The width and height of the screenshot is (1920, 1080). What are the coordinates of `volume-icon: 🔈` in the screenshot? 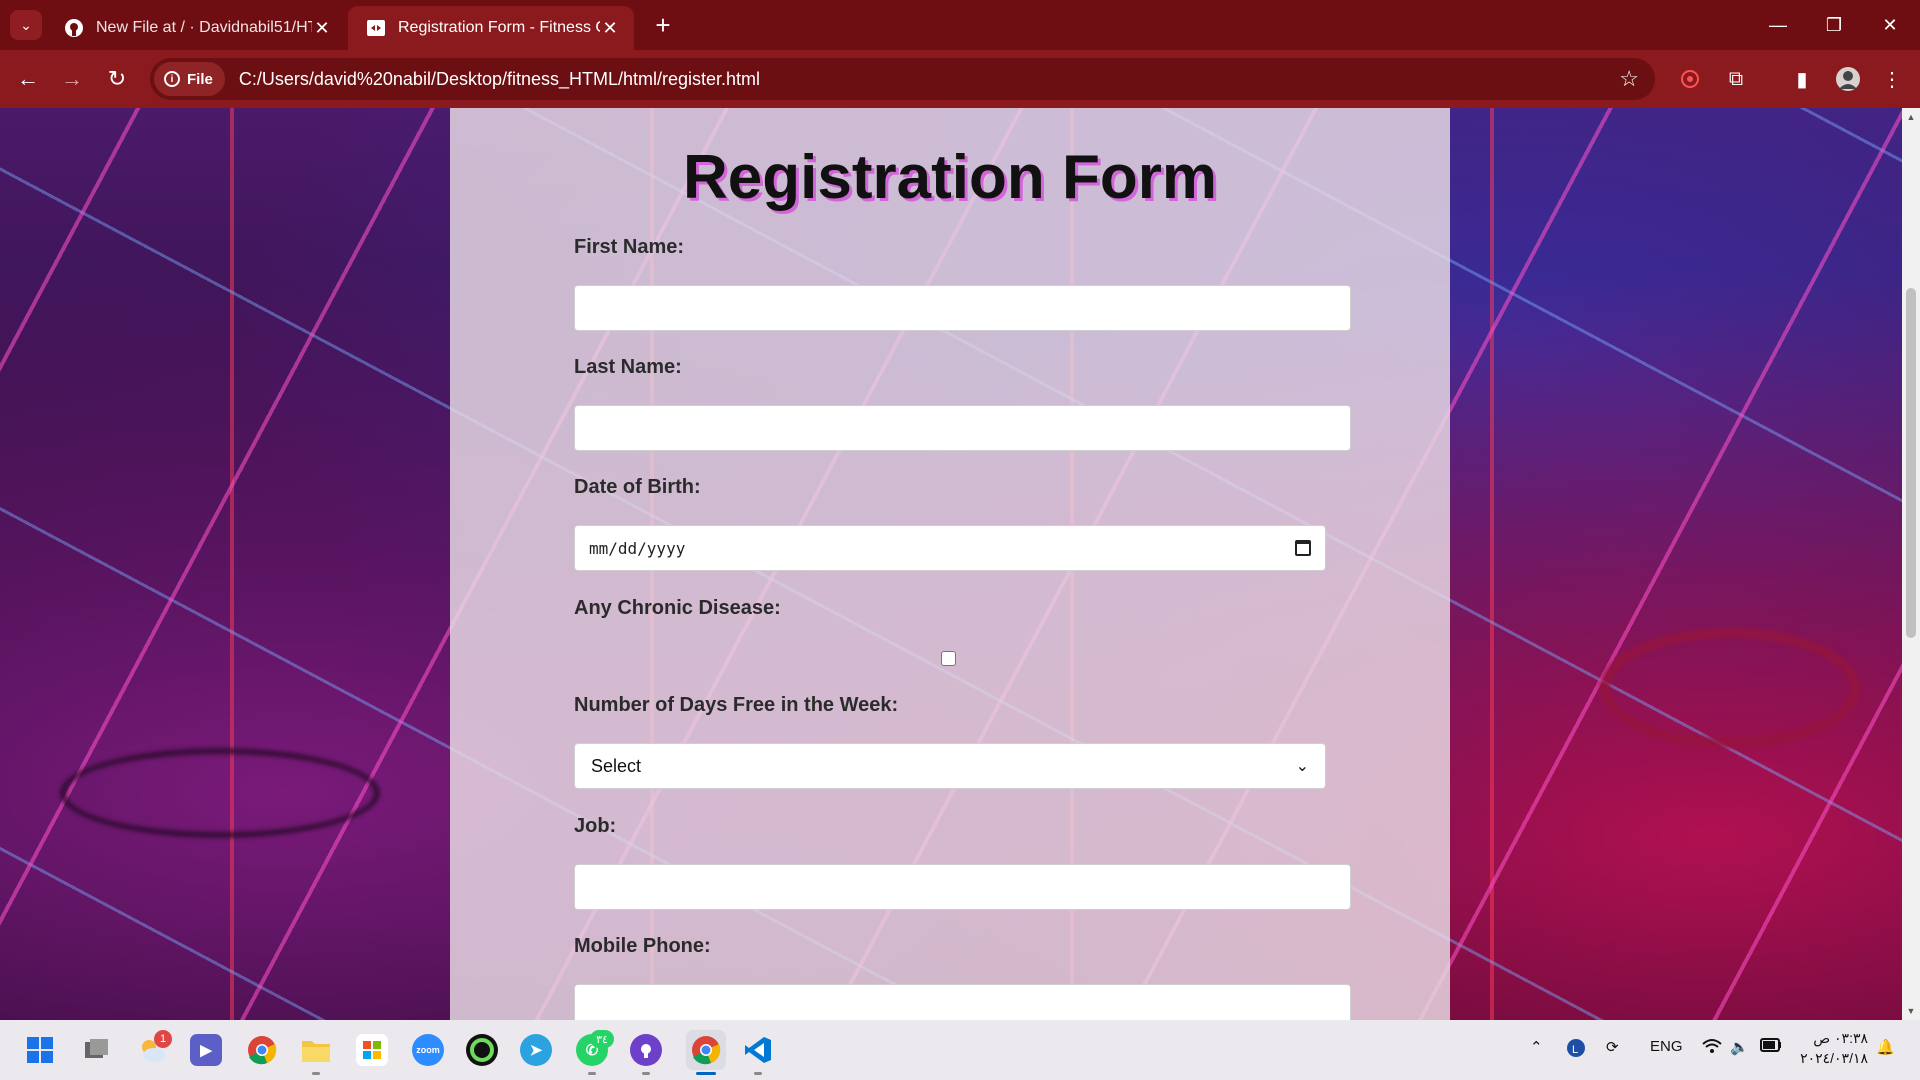 It's located at (1739, 1047).